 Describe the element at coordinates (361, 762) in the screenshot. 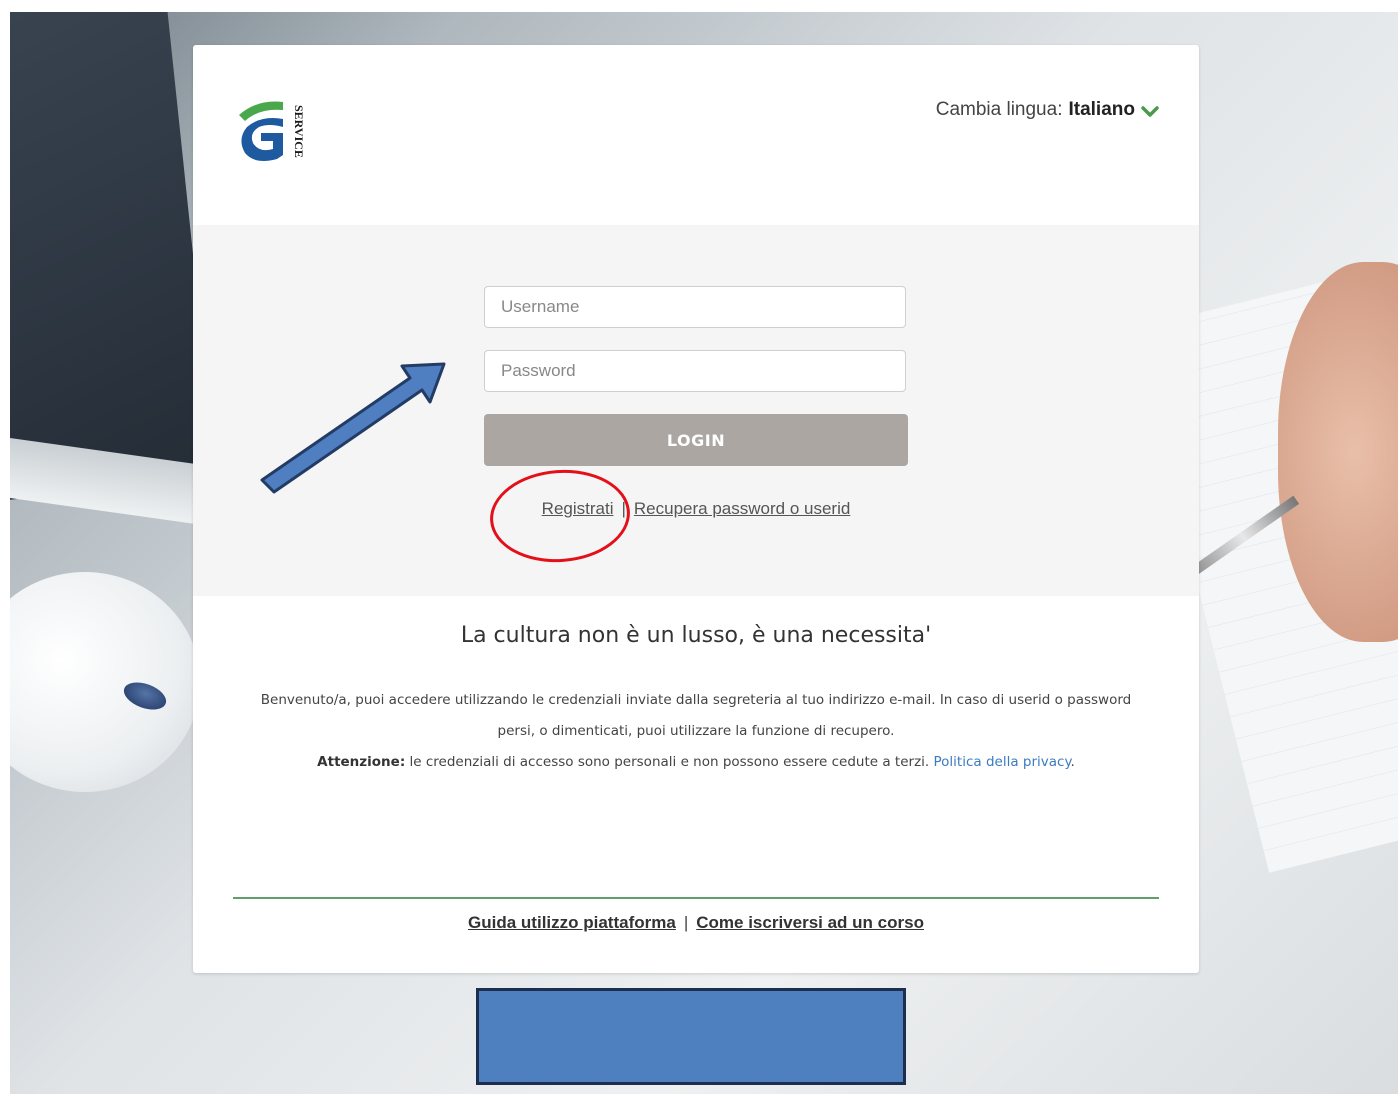

I see `attention-label: Attenzione:` at that location.